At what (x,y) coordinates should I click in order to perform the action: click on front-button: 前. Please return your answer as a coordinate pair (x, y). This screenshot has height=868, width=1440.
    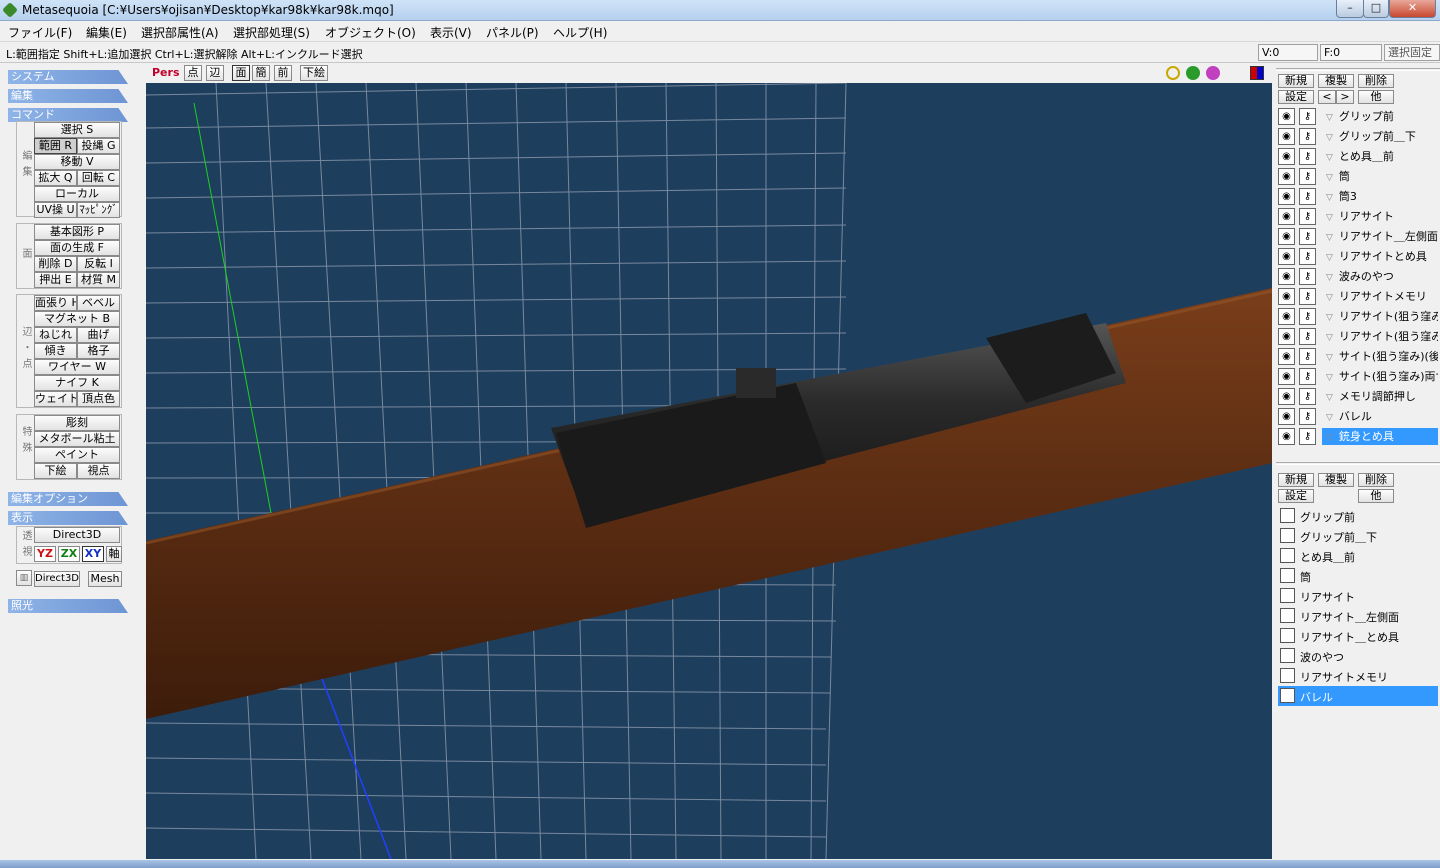
    Looking at the image, I should click on (283, 73).